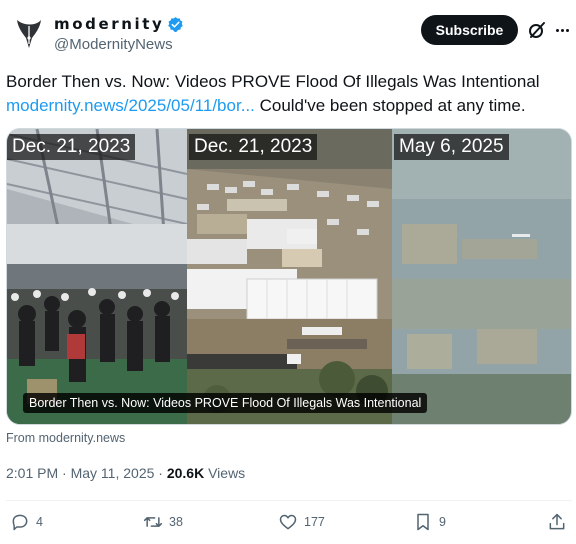  What do you see at coordinates (71, 147) in the screenshot?
I see `panel-1-date: Dec. 21, 2023` at bounding box center [71, 147].